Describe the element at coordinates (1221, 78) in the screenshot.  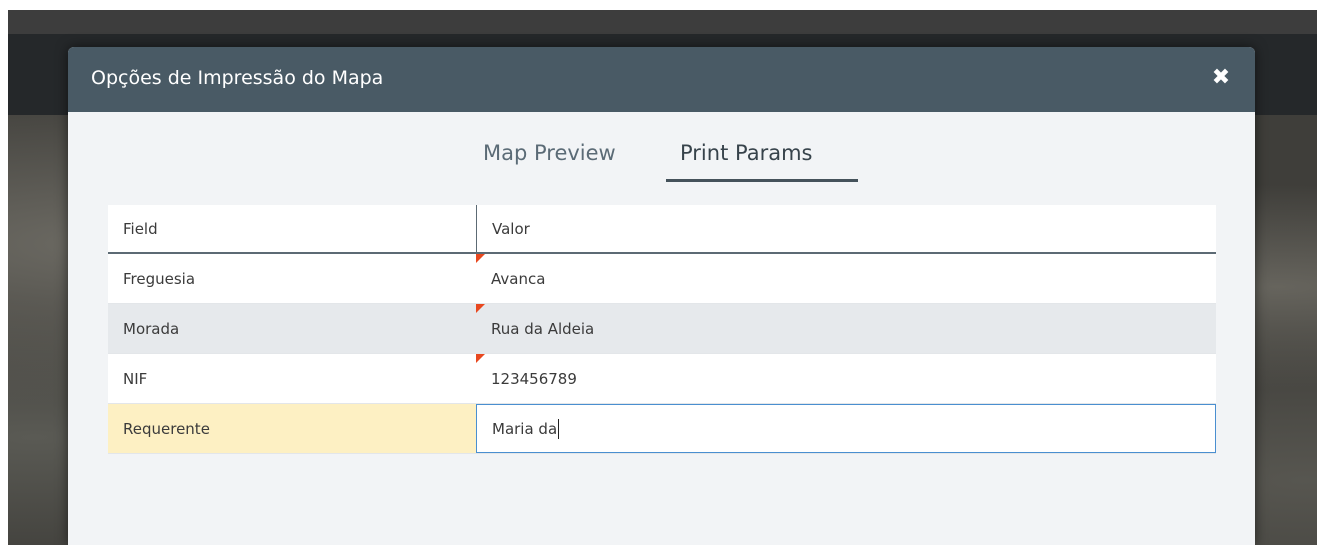
I see `close-icon: ✖` at that location.